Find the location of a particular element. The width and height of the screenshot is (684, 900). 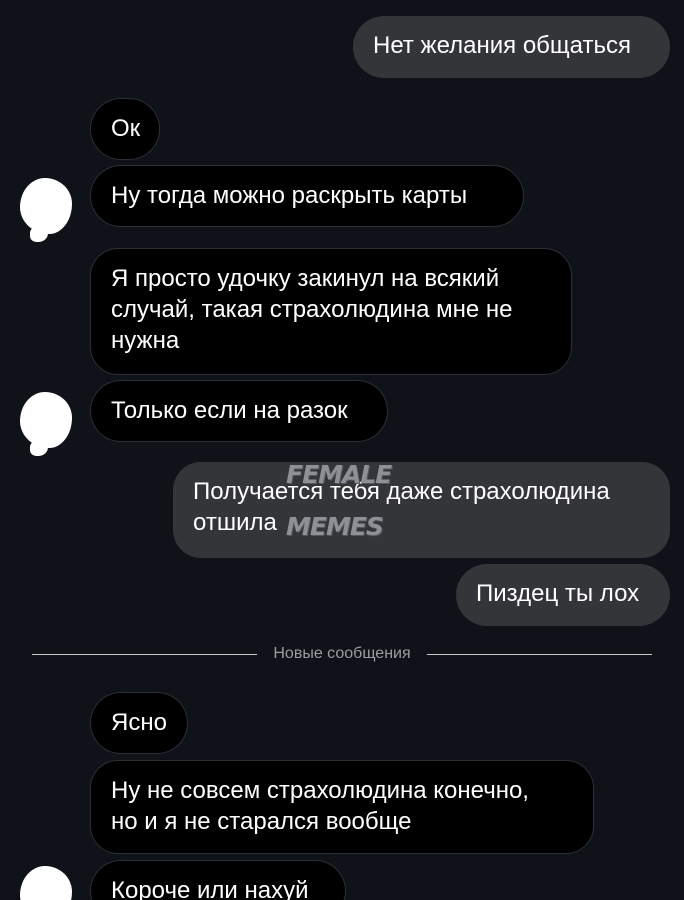

divider-line-right is located at coordinates (539, 654).